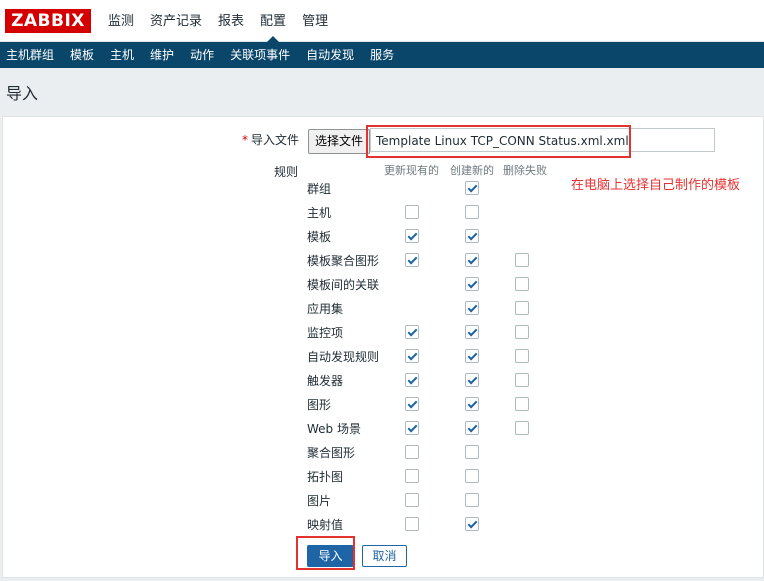 This screenshot has width=764, height=581. Describe the element at coordinates (430, 260) in the screenshot. I see `rule-row: 模板聚合图形` at that location.